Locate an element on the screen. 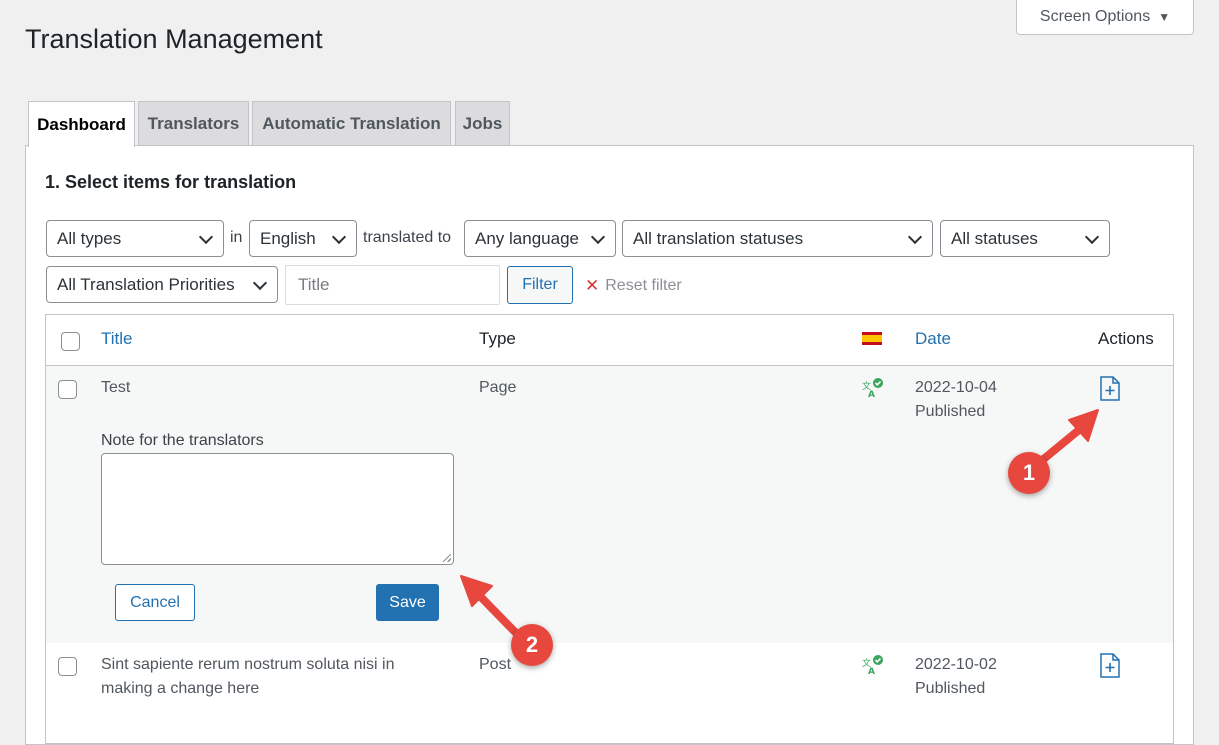 The image size is (1219, 745). title-search-input: Title is located at coordinates (392, 285).